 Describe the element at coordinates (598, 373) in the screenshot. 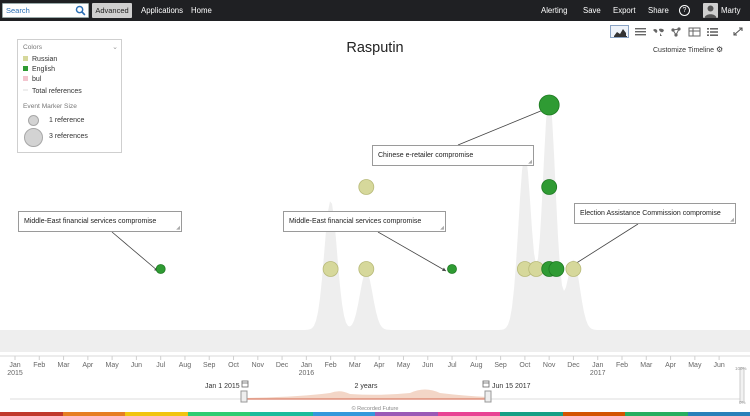

I see `axis-year-label: 2017` at that location.